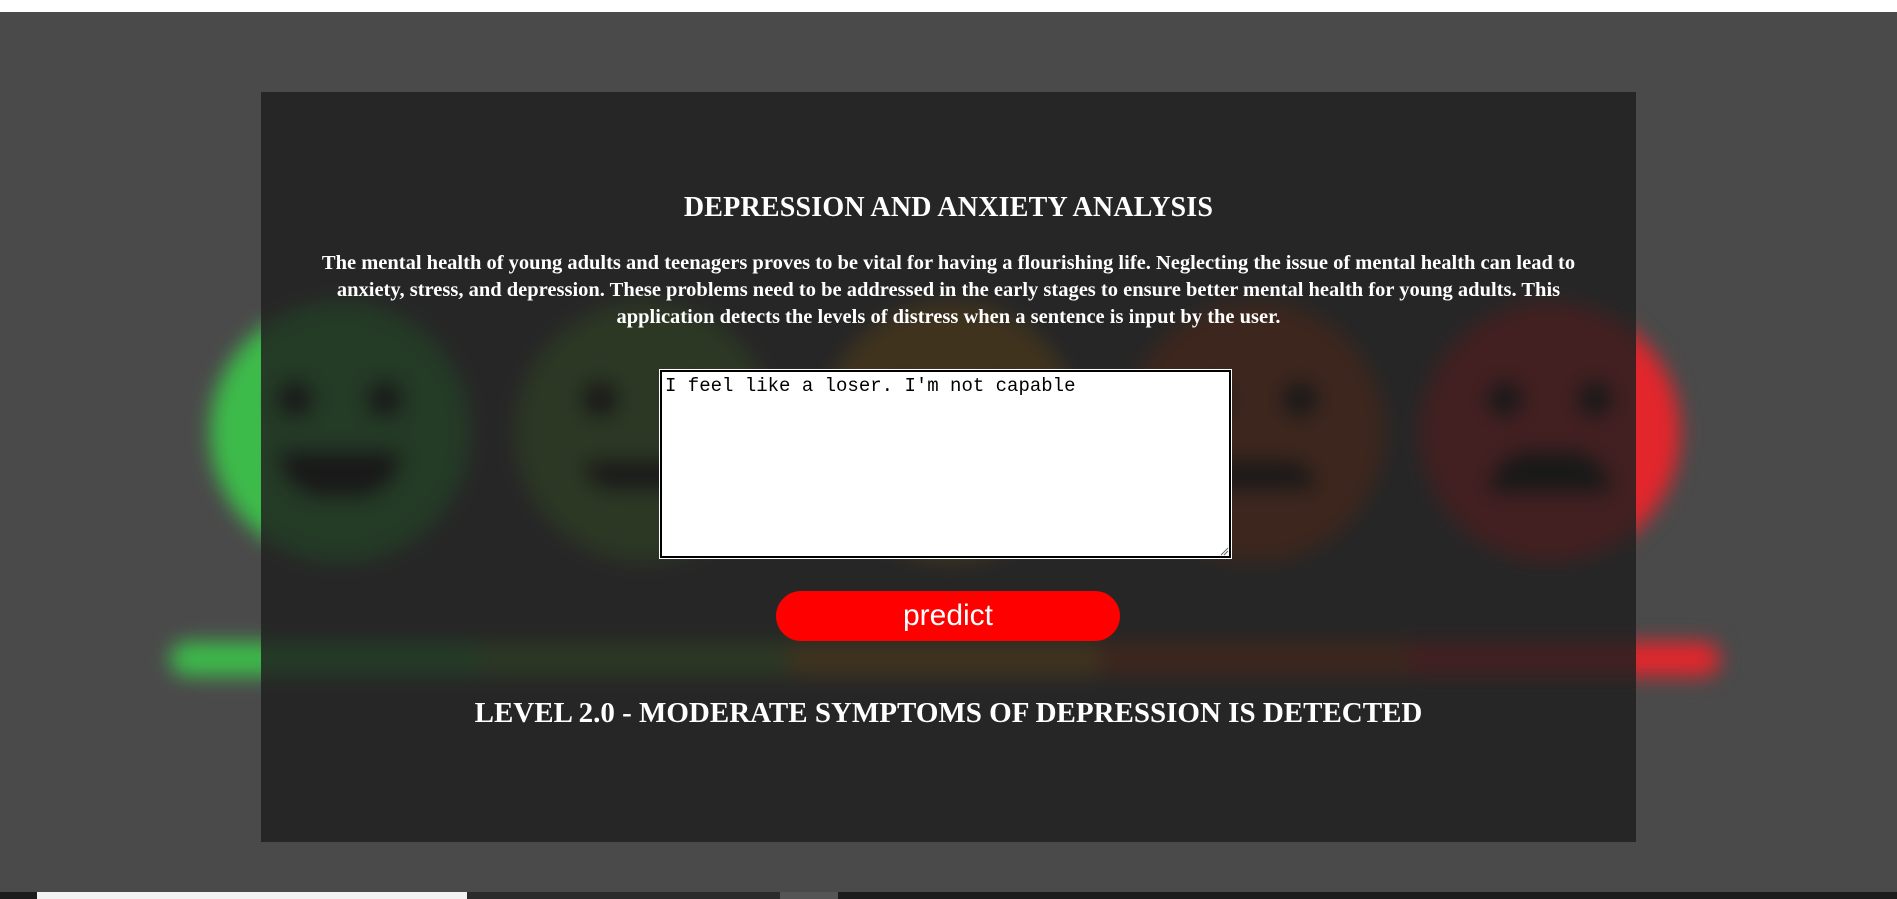 Image resolution: width=1897 pixels, height=899 pixels. Describe the element at coordinates (948, 207) in the screenshot. I see `page-title: DEPRESSION AND ANXIETY ANALYSIS` at that location.